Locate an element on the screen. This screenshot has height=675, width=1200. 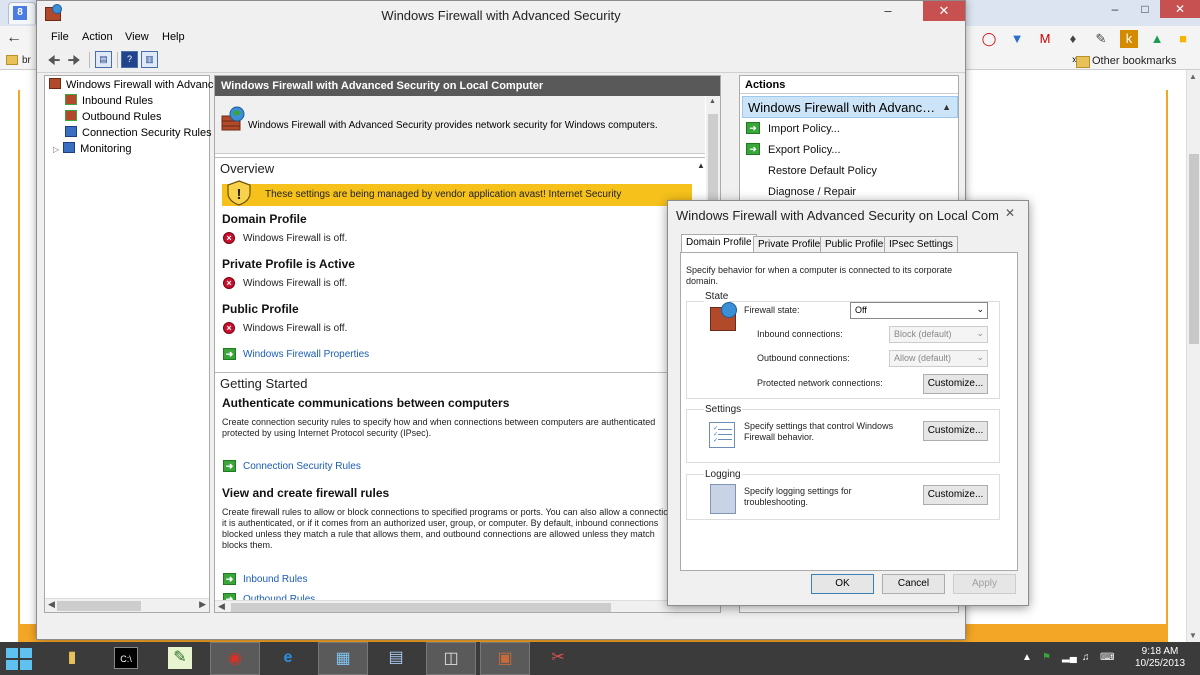
vivaldi-icon: ▼ is located at coordinates (1017, 39).